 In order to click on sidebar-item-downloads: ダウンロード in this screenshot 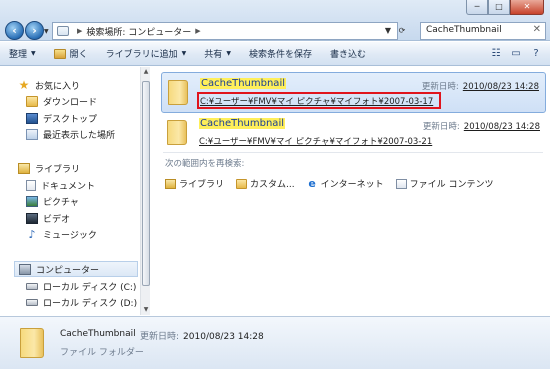, I will do `click(61, 101)`.